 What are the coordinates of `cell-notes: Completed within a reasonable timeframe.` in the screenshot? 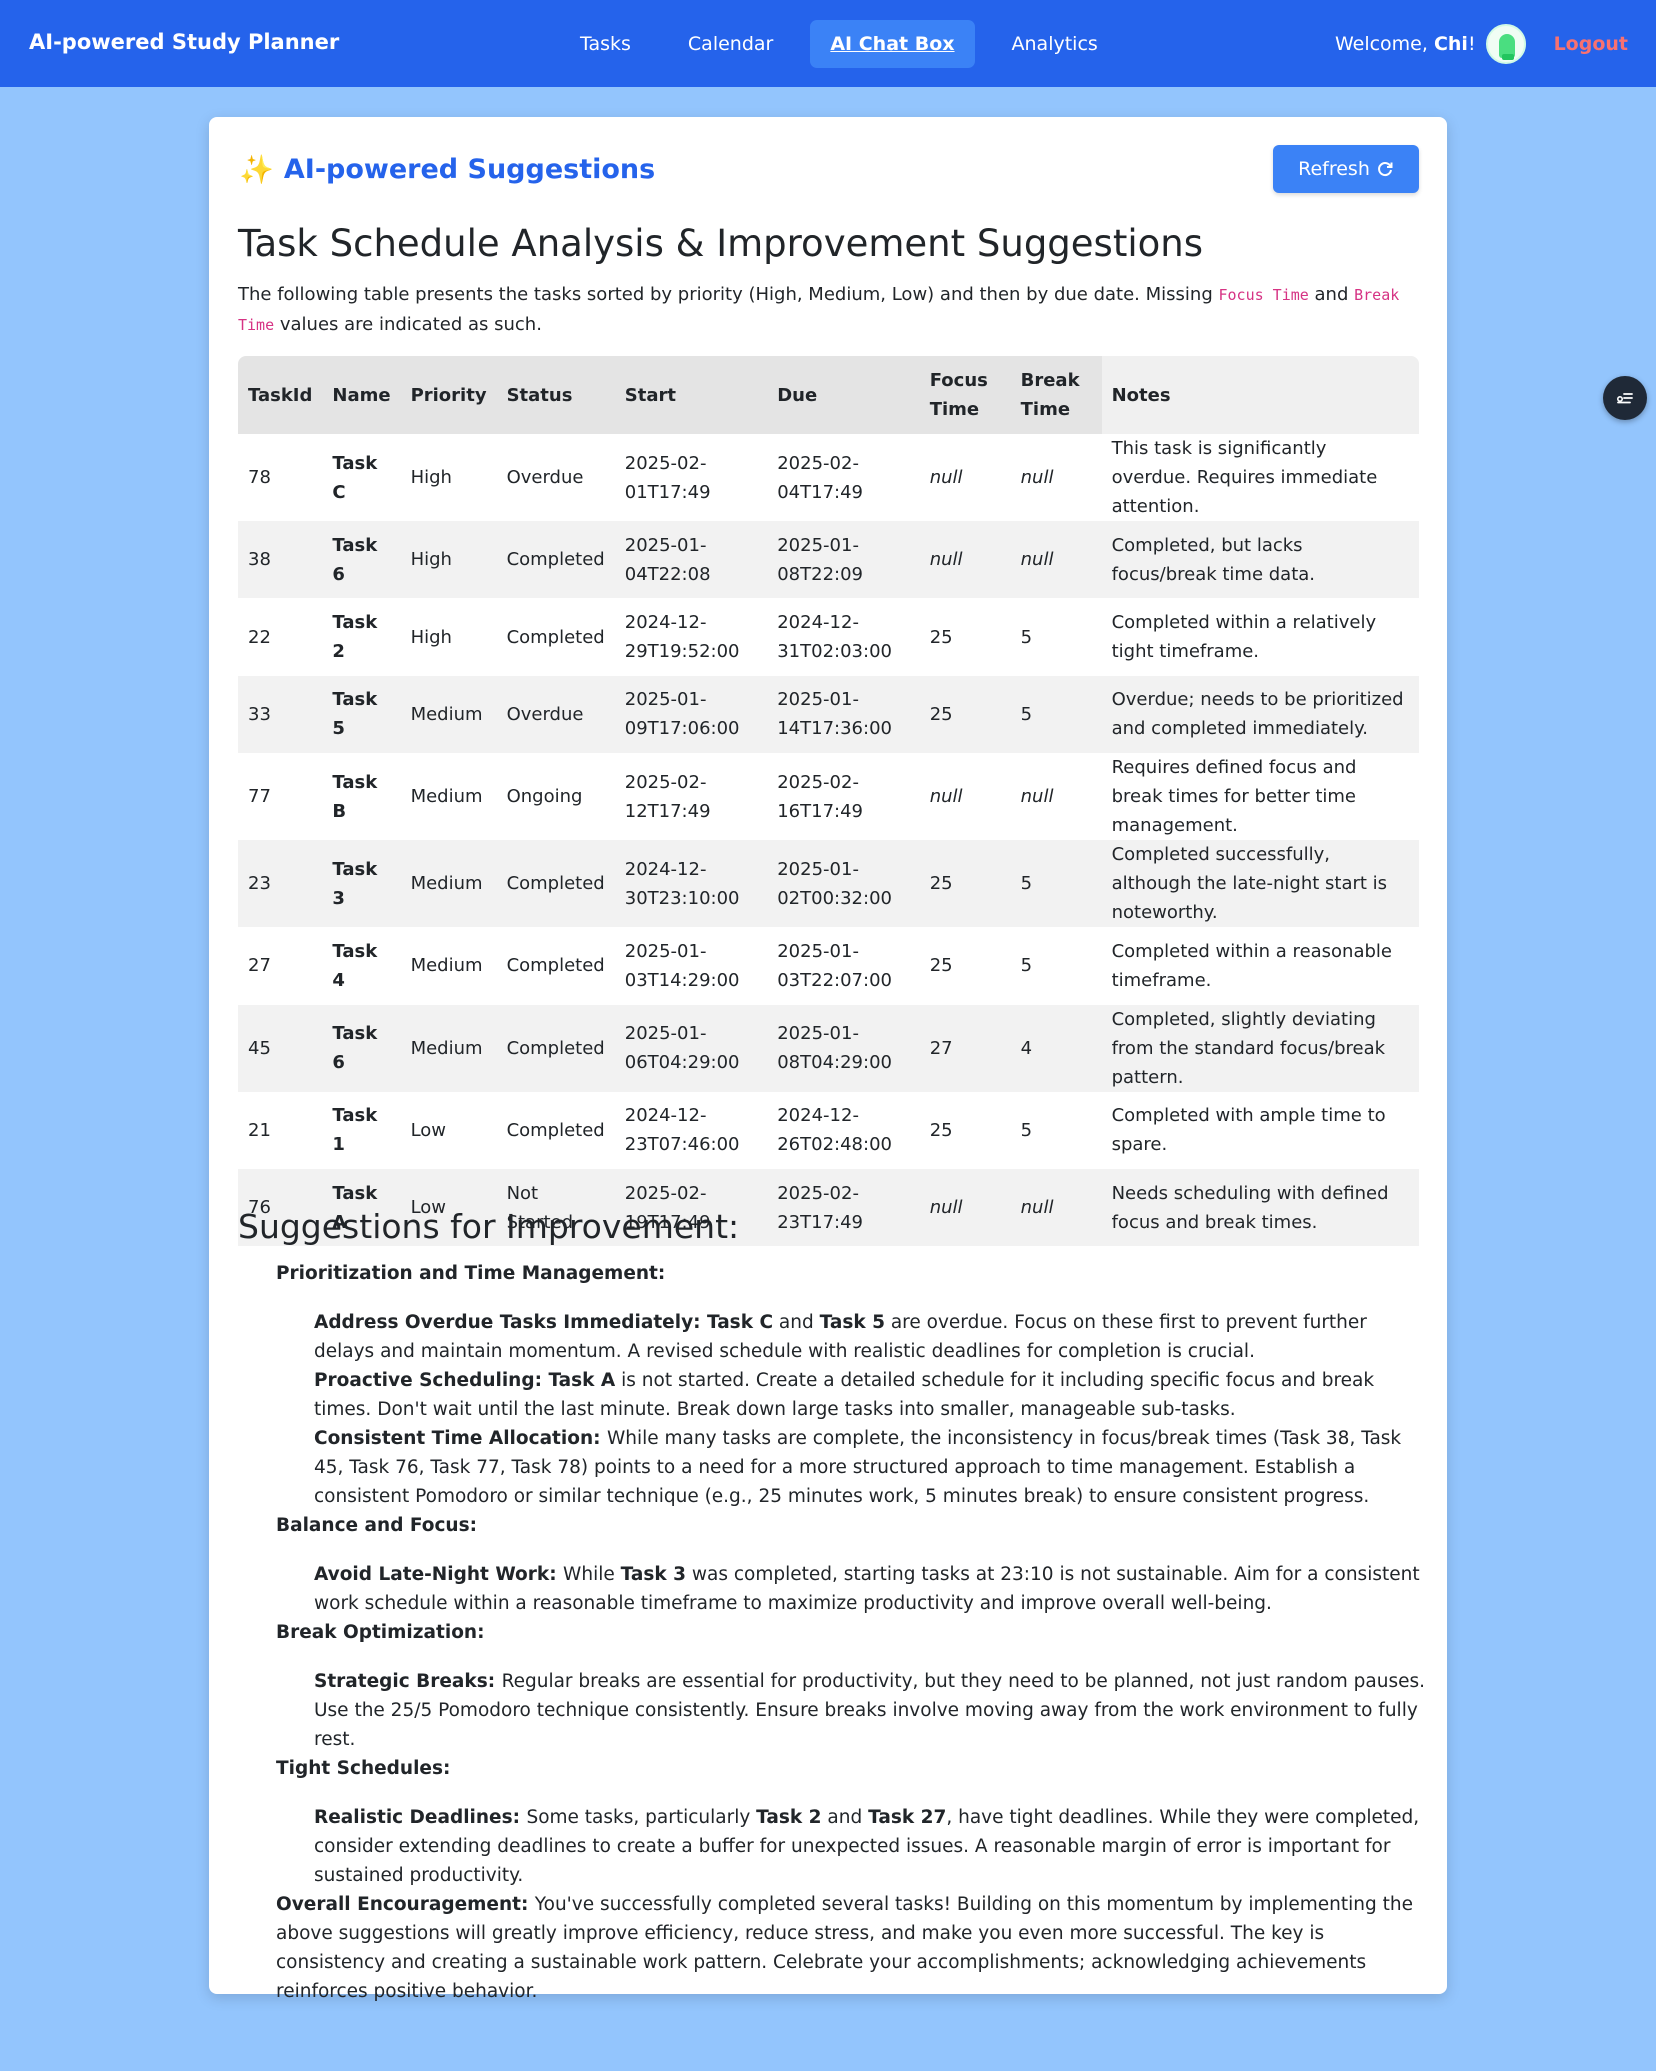 It's located at (1251, 965).